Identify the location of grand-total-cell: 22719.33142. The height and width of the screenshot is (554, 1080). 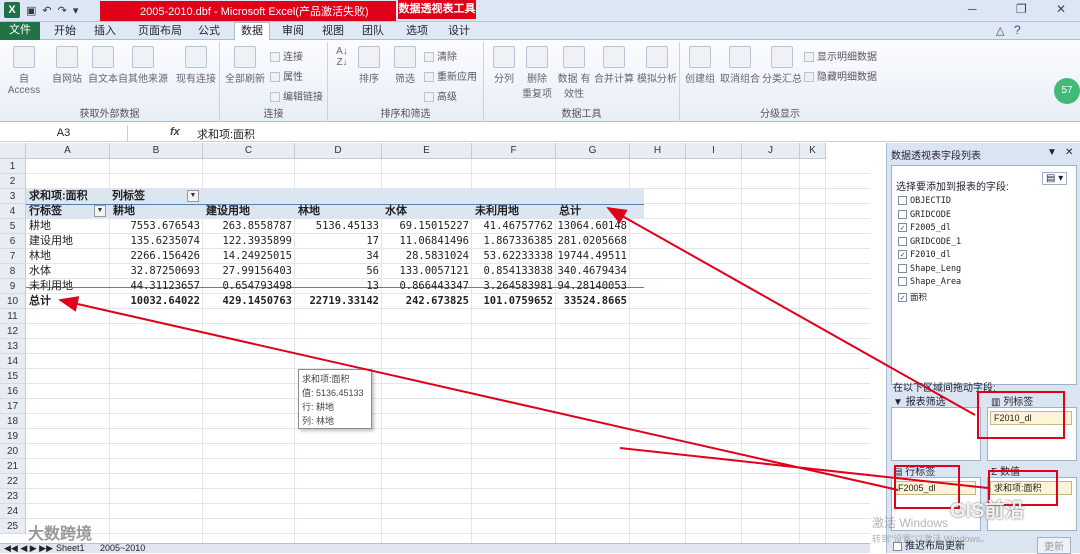
(337, 301).